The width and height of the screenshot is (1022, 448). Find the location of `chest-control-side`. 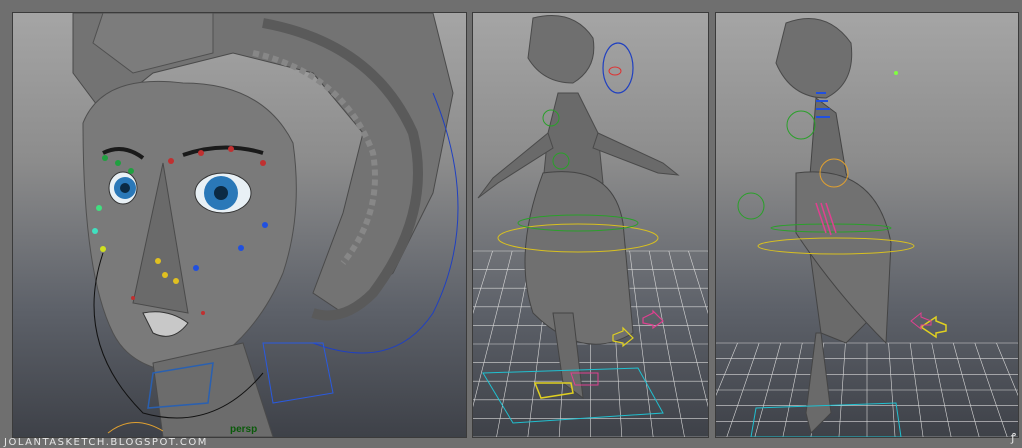

chest-control-side is located at coordinates (801, 125).